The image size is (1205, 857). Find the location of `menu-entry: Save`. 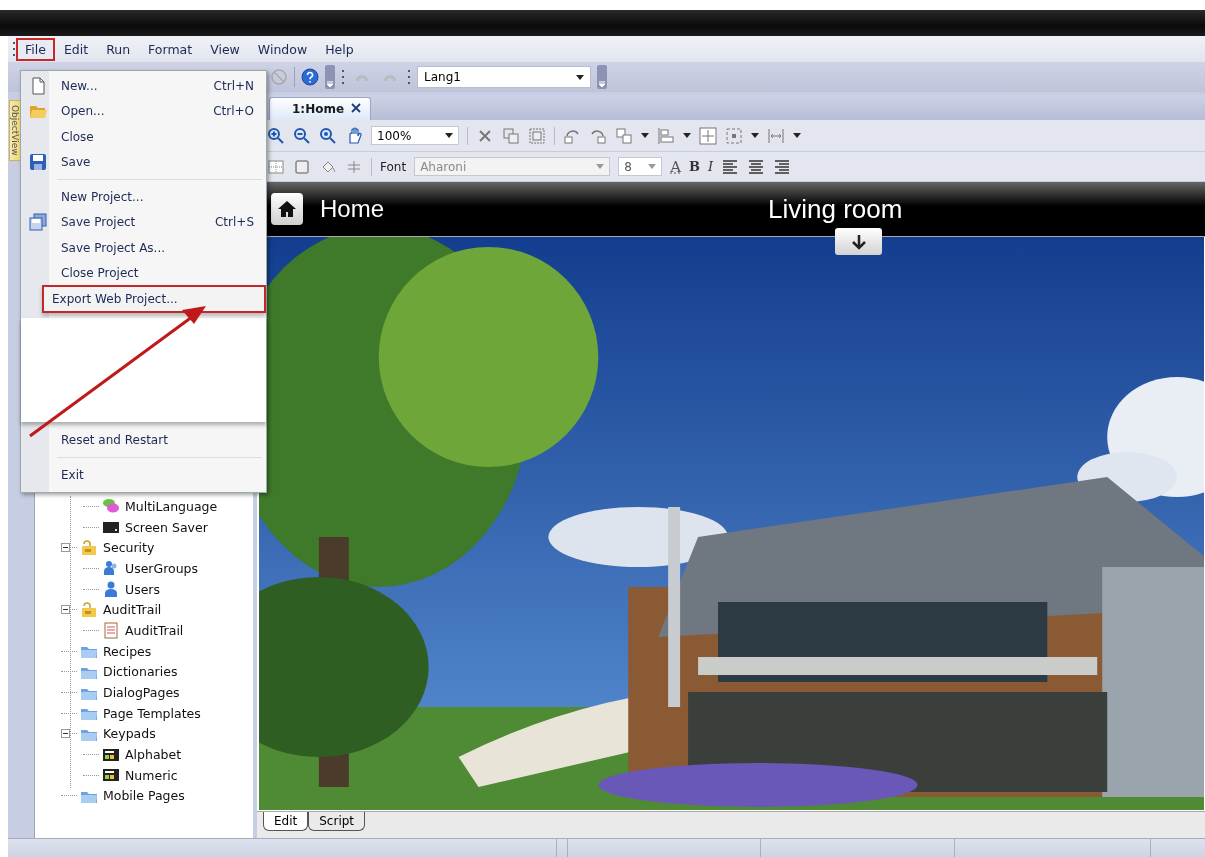

menu-entry: Save is located at coordinates (76, 162).